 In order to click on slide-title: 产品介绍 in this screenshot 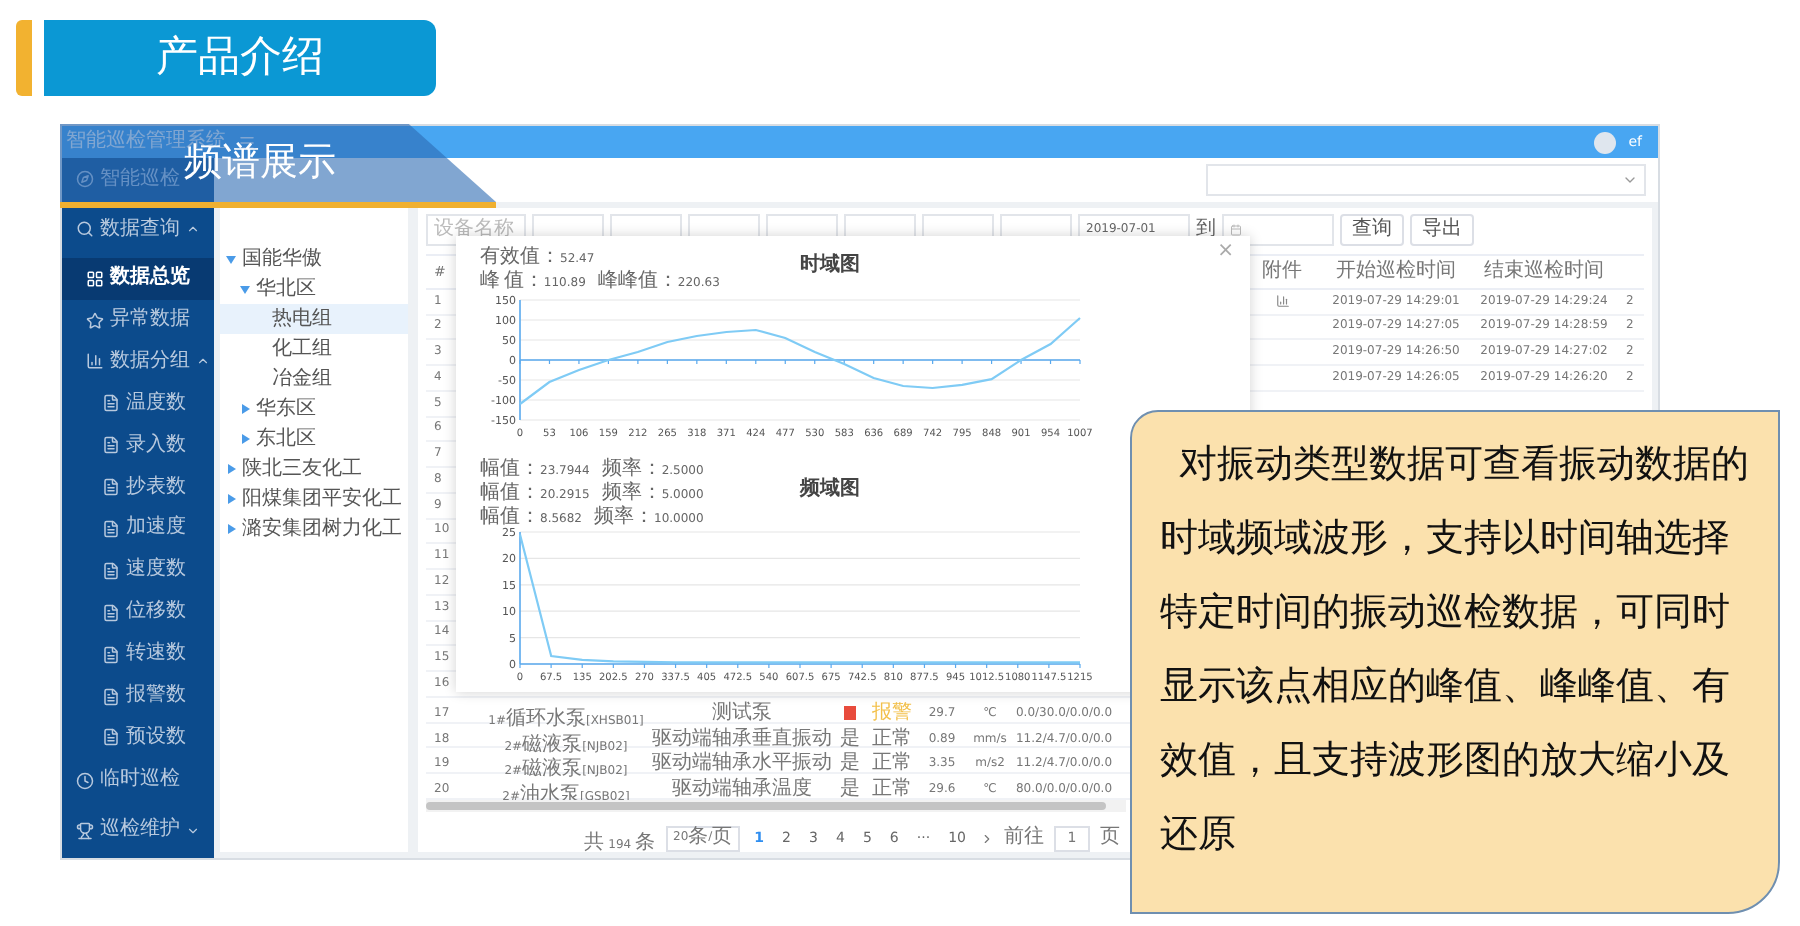, I will do `click(240, 58)`.